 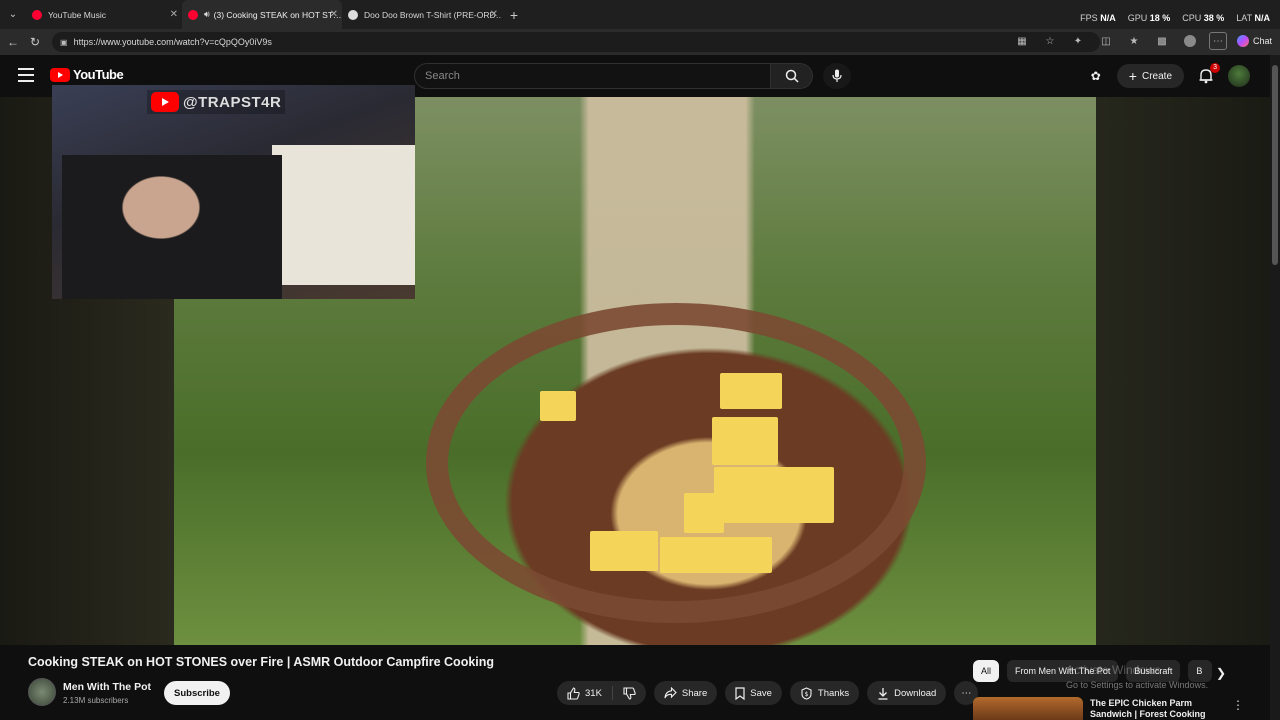 I want to click on search-icon, so click(x=792, y=76).